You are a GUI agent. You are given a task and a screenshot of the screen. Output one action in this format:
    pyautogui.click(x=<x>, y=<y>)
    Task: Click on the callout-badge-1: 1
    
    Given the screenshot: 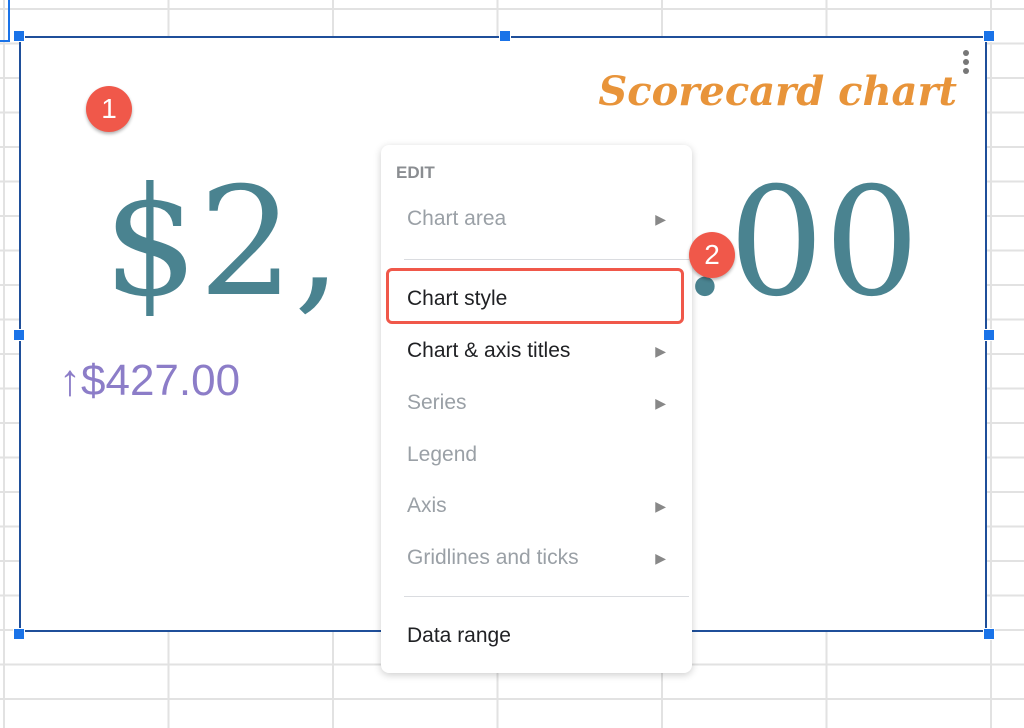 What is the action you would take?
    pyautogui.click(x=109, y=109)
    